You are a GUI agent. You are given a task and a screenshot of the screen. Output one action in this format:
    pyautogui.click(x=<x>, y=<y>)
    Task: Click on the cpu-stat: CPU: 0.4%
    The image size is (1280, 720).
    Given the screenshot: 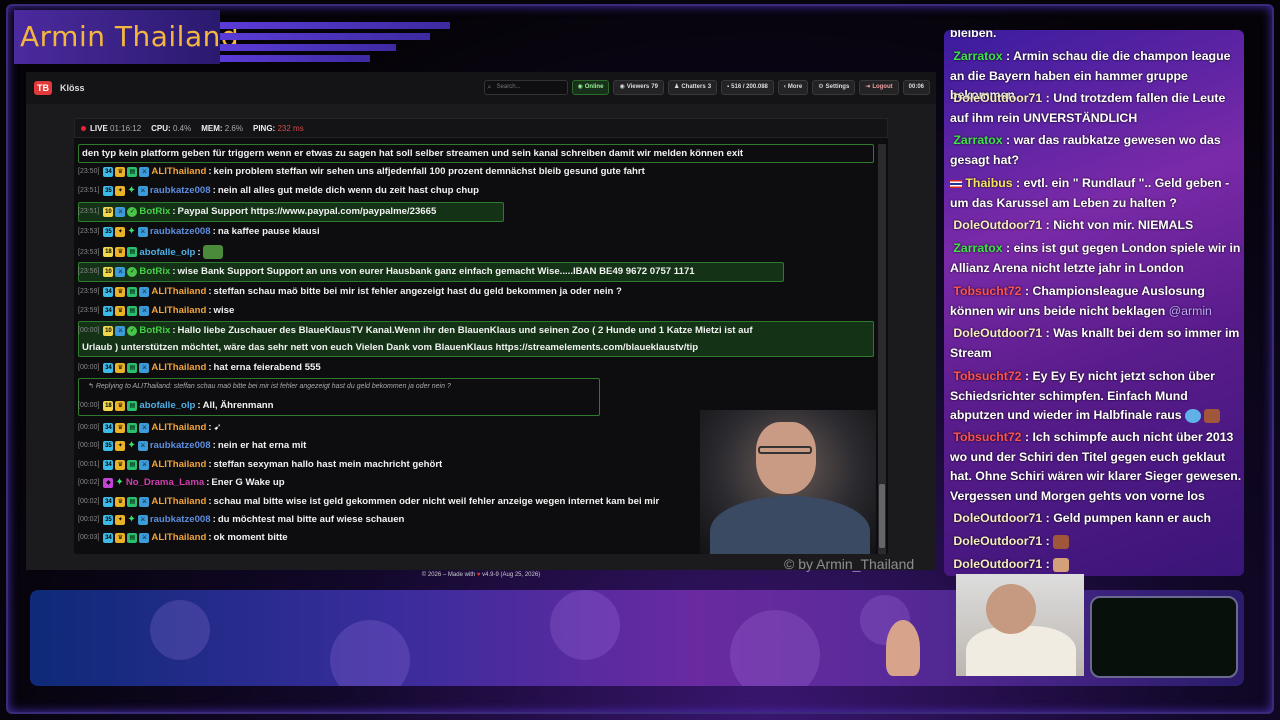 What is the action you would take?
    pyautogui.click(x=171, y=128)
    